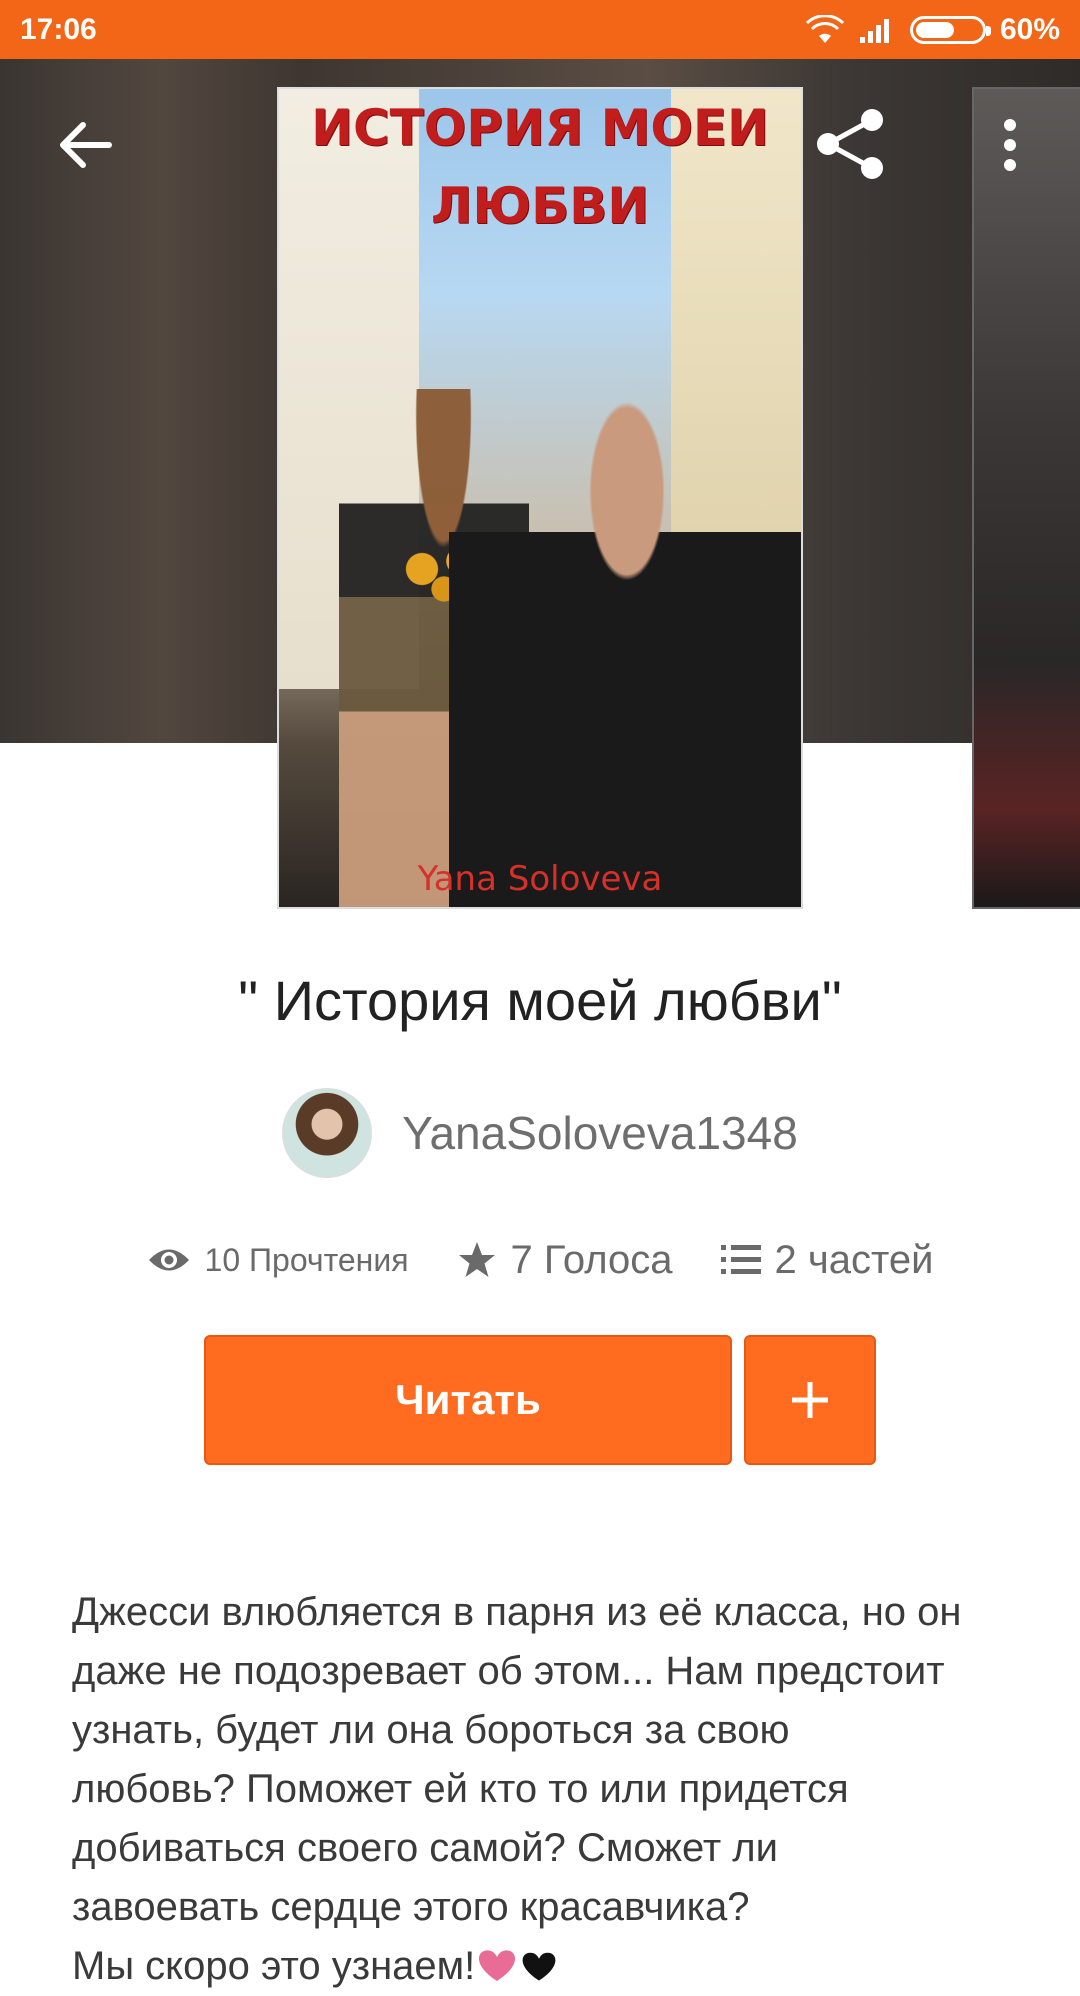 This screenshot has height=1996, width=1080. What do you see at coordinates (468, 1400) in the screenshot?
I see `read-button: Читать` at bounding box center [468, 1400].